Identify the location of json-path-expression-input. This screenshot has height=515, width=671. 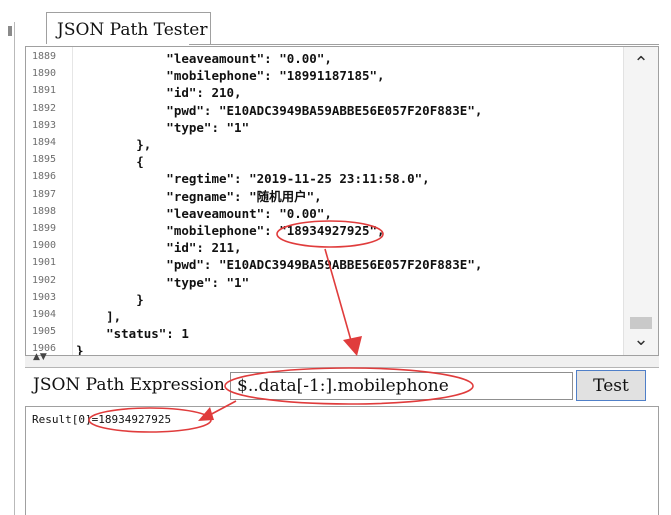
(401, 386).